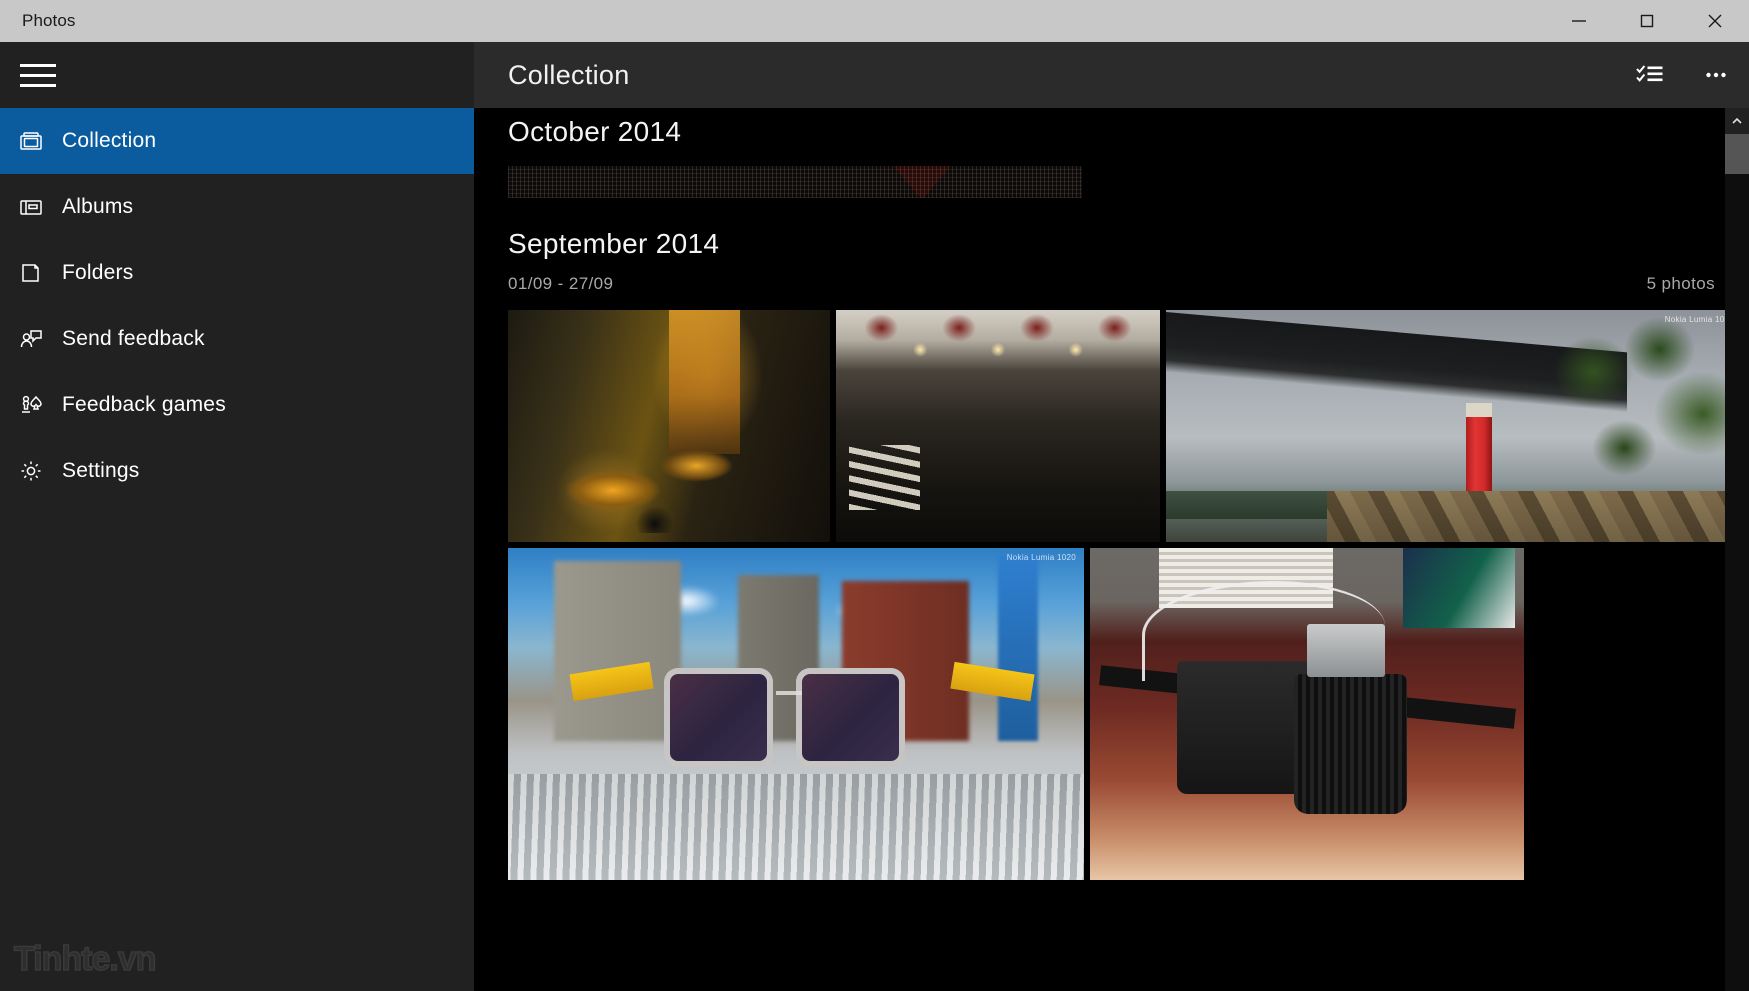 The height and width of the screenshot is (991, 1749). What do you see at coordinates (237, 405) in the screenshot?
I see `sidebar-item-feedback-games: Feedback games` at bounding box center [237, 405].